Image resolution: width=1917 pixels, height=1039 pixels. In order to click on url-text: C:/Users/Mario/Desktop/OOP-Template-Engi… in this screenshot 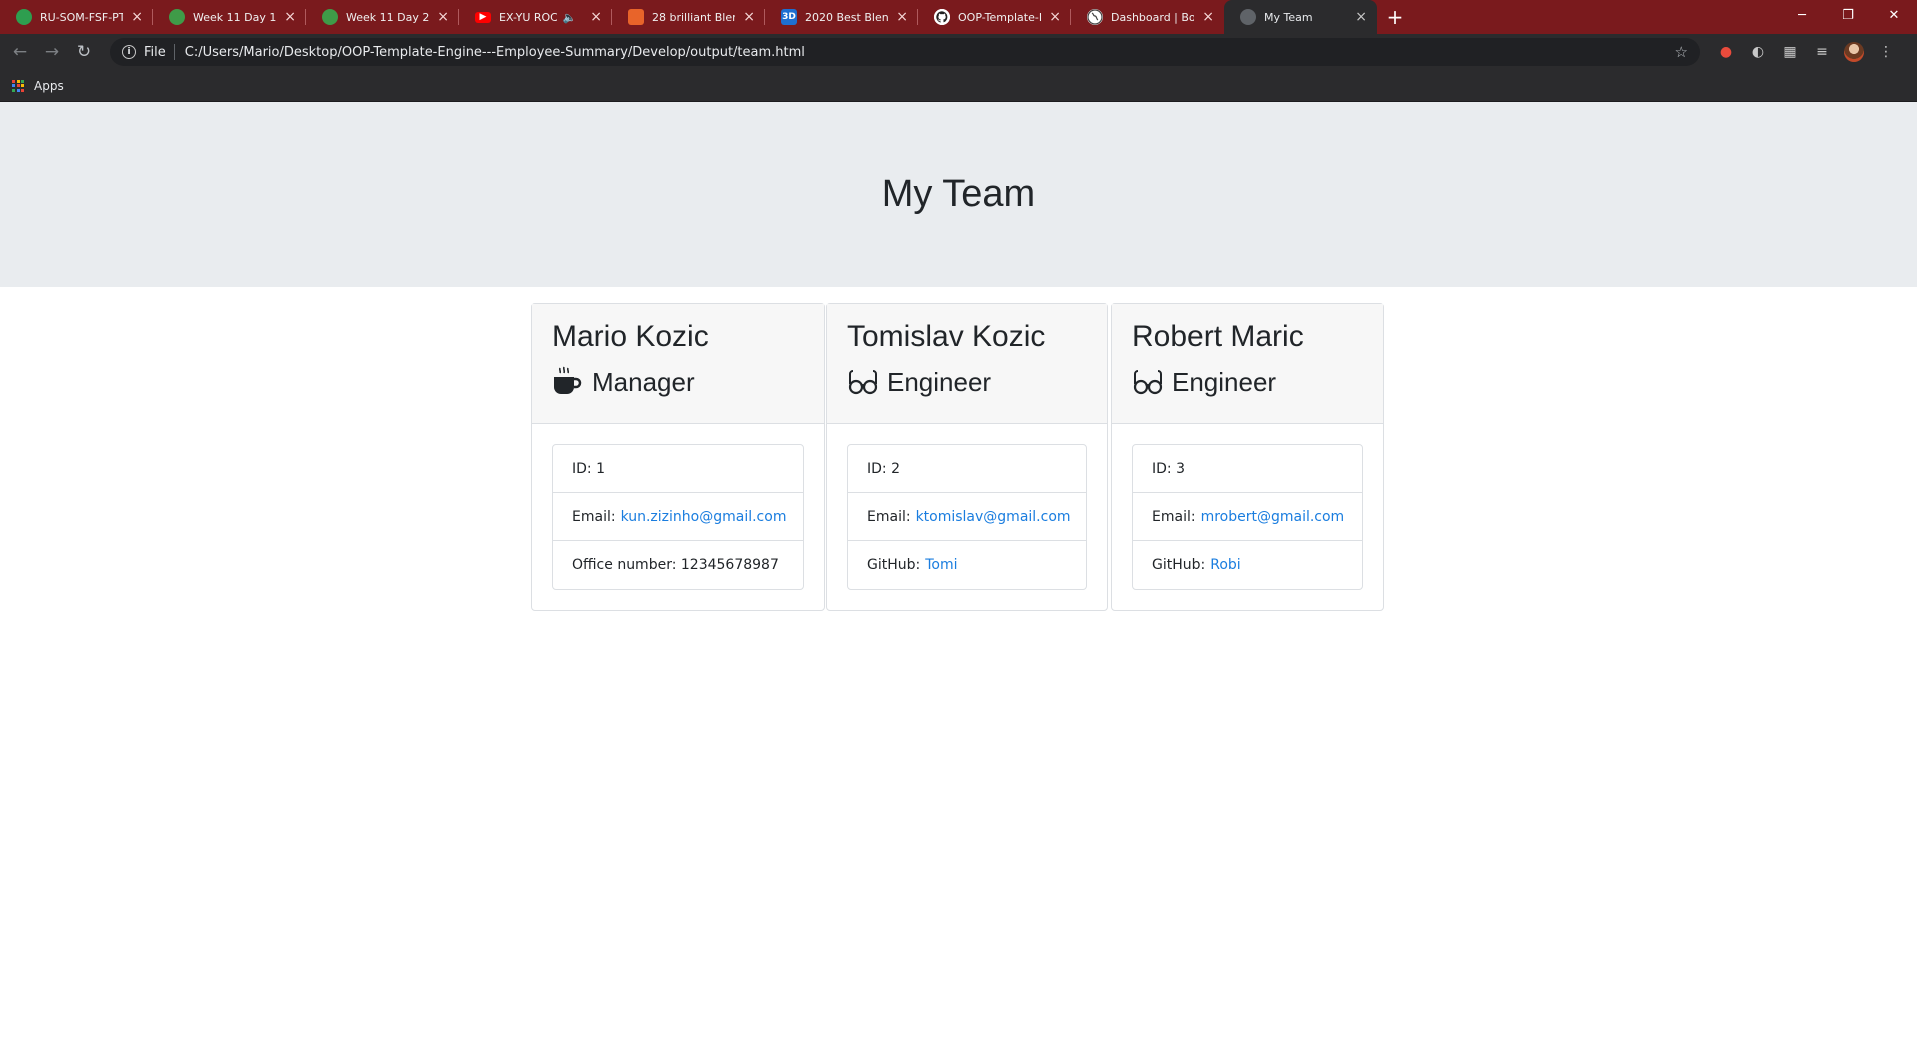, I will do `click(930, 52)`.